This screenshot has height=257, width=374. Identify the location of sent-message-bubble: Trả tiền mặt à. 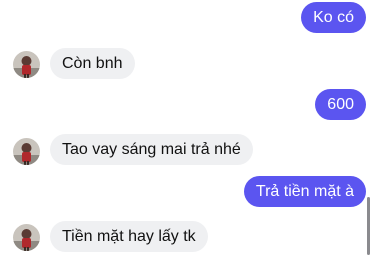
(304, 191).